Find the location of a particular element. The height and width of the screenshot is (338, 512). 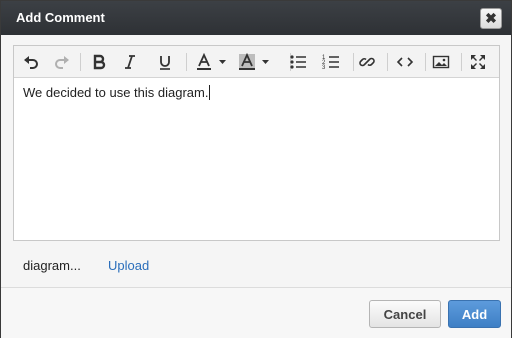

link-button is located at coordinates (367, 62).